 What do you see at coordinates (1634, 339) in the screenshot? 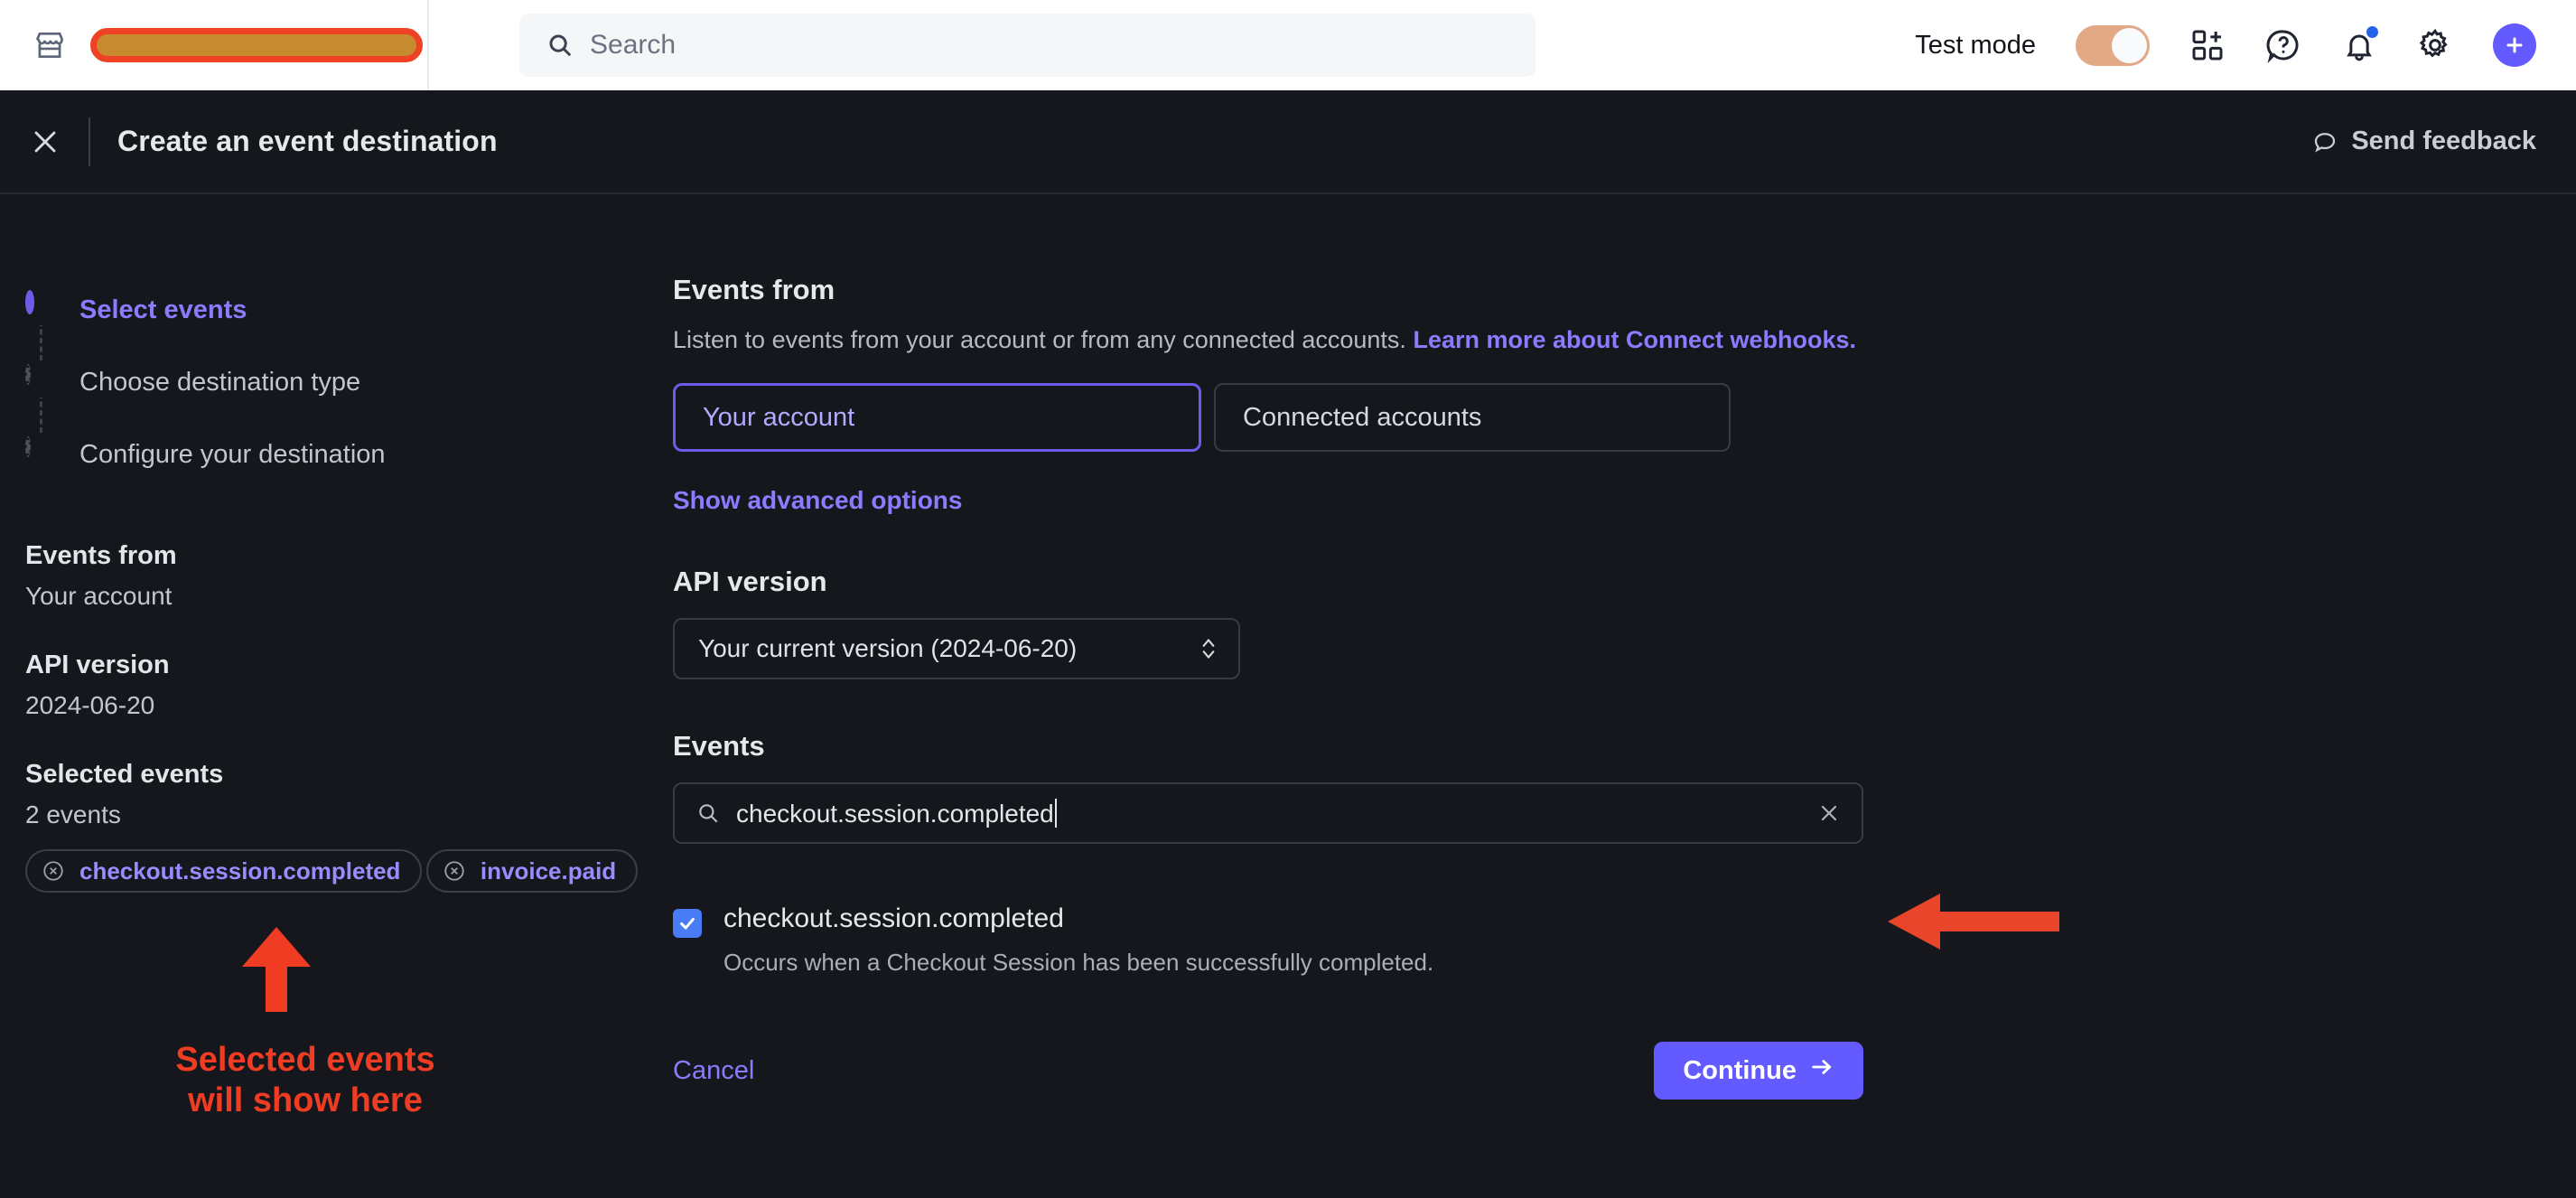
I see `connect-webhooks-link: Learn more about Connect webhooks.` at bounding box center [1634, 339].